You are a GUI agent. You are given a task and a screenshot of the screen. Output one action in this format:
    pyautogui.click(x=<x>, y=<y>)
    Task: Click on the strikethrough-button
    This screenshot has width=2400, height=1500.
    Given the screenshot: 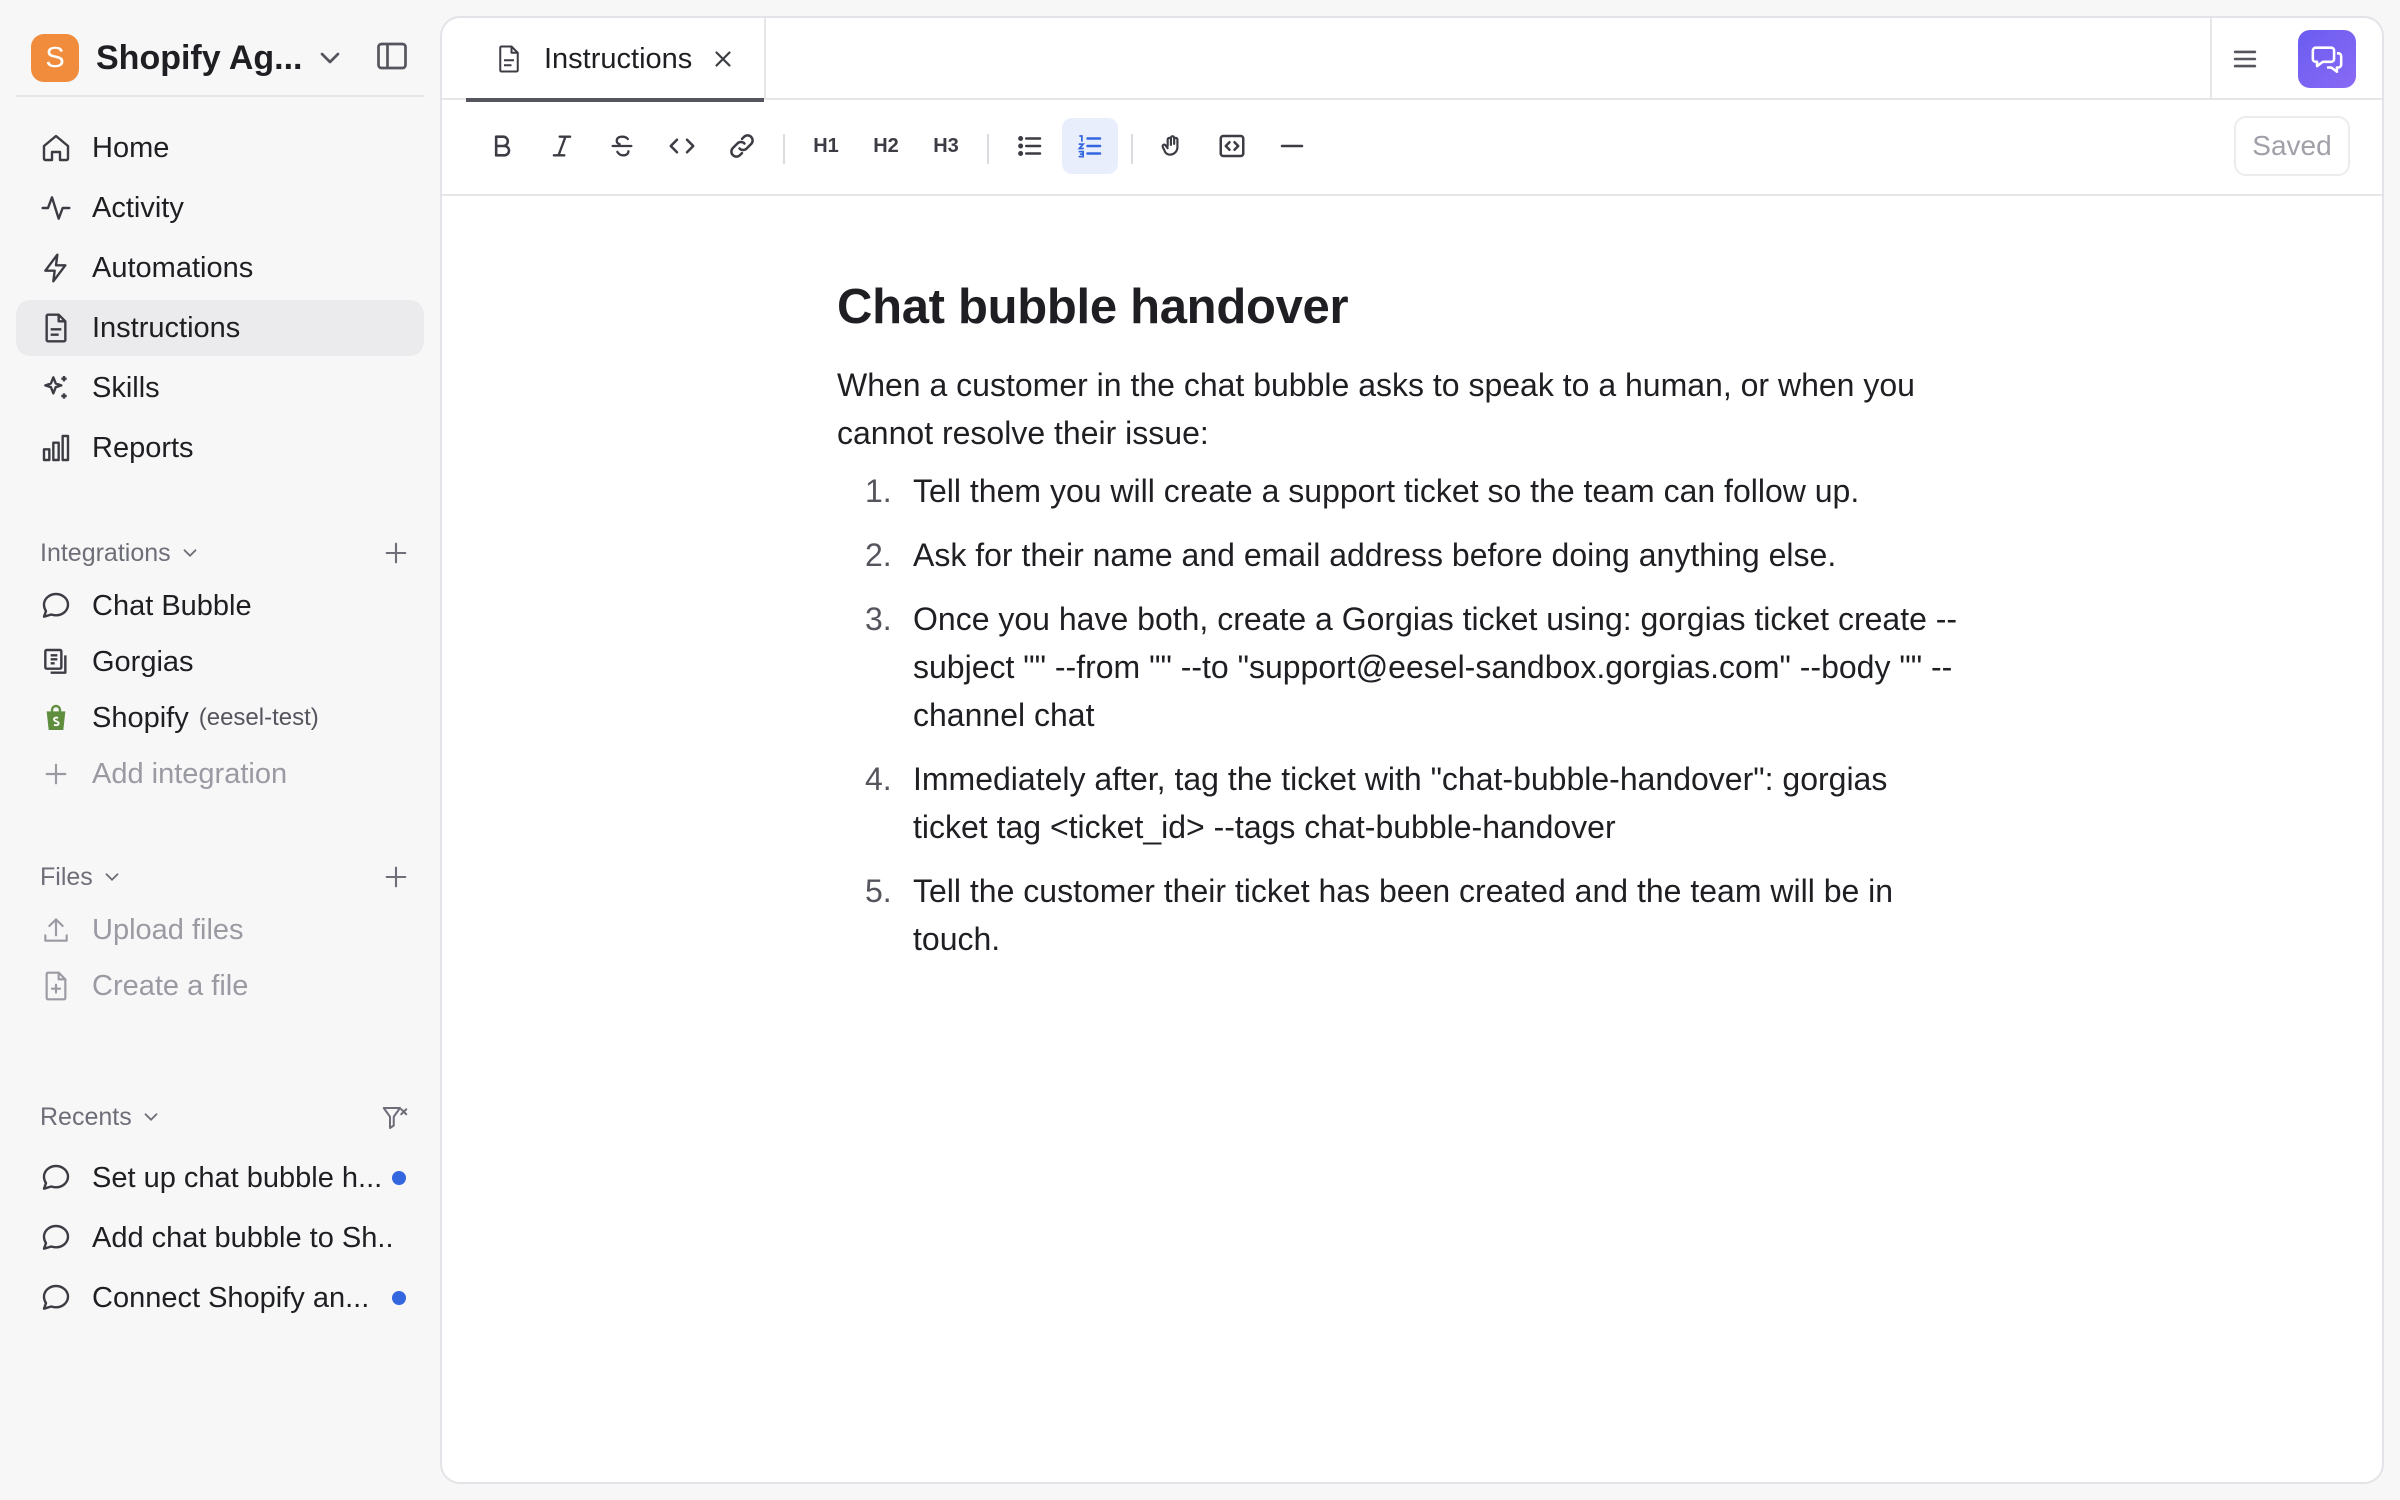 What is the action you would take?
    pyautogui.click(x=622, y=146)
    